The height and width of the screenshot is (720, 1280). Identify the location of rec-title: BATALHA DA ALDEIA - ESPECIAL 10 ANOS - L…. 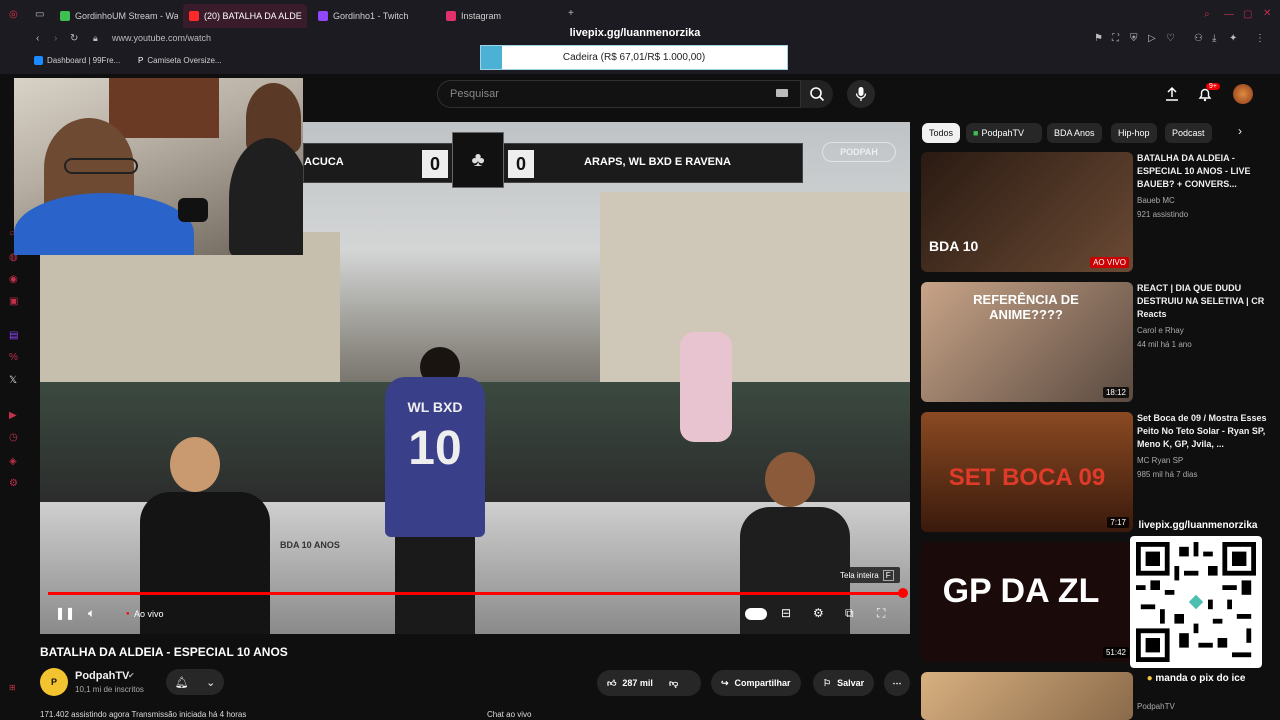
(1202, 171).